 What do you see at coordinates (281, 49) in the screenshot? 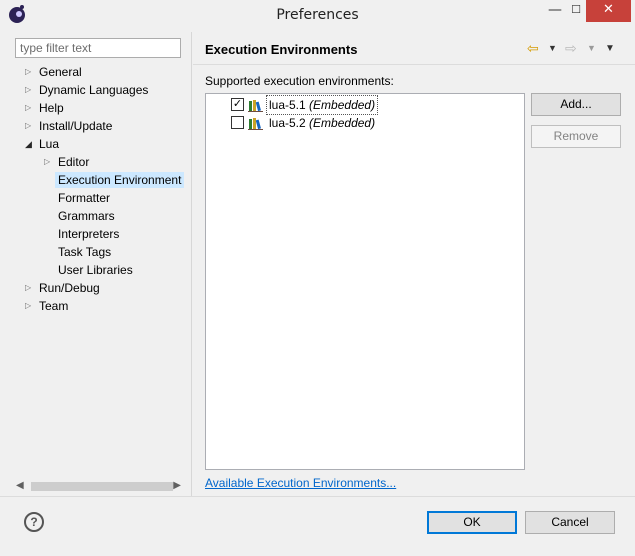
I see `page-title: Execution Environments` at bounding box center [281, 49].